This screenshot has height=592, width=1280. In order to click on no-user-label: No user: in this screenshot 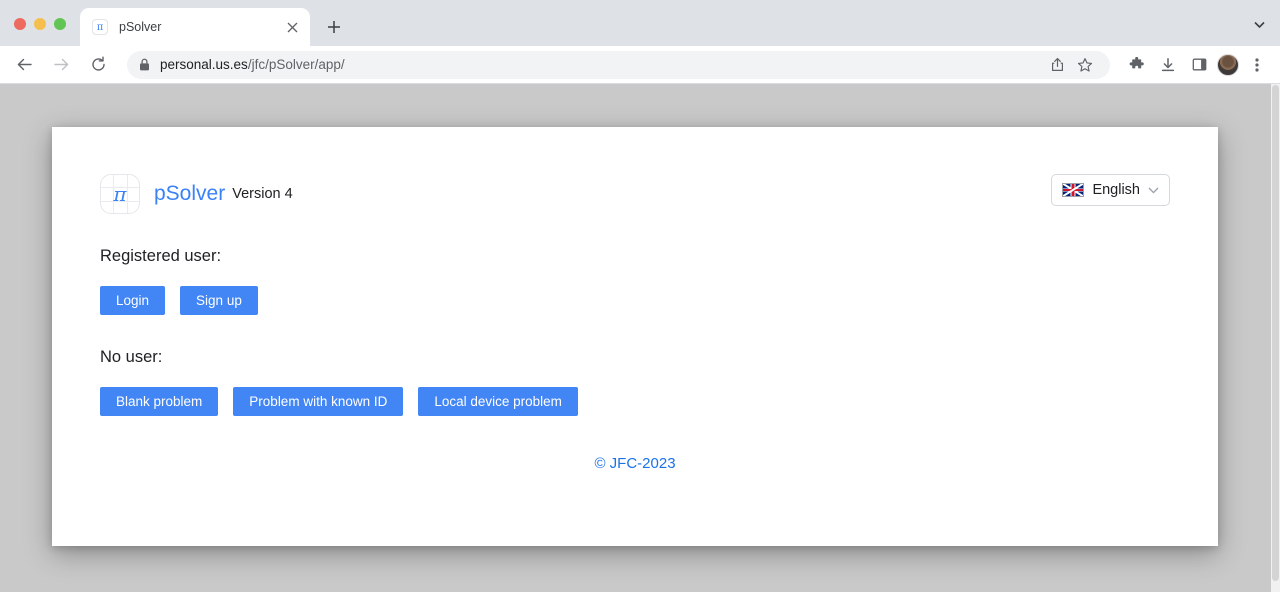, I will do `click(131, 357)`.